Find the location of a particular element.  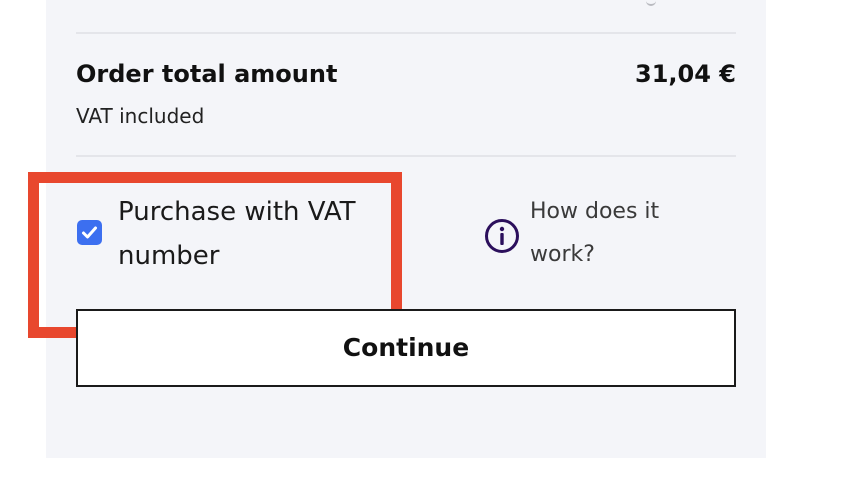

how-does-it-work-link: How does it work? is located at coordinates (615, 233).